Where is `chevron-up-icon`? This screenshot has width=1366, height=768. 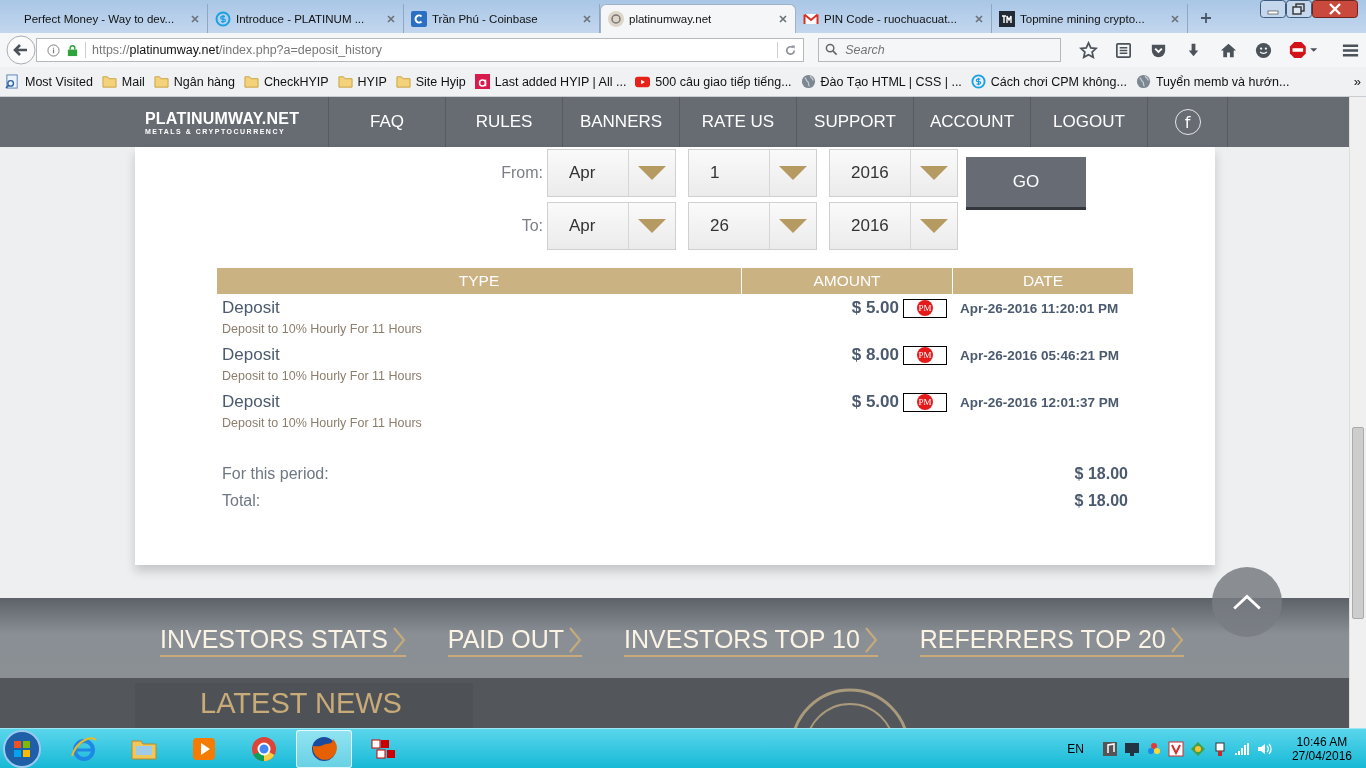
chevron-up-icon is located at coordinates (1247, 602).